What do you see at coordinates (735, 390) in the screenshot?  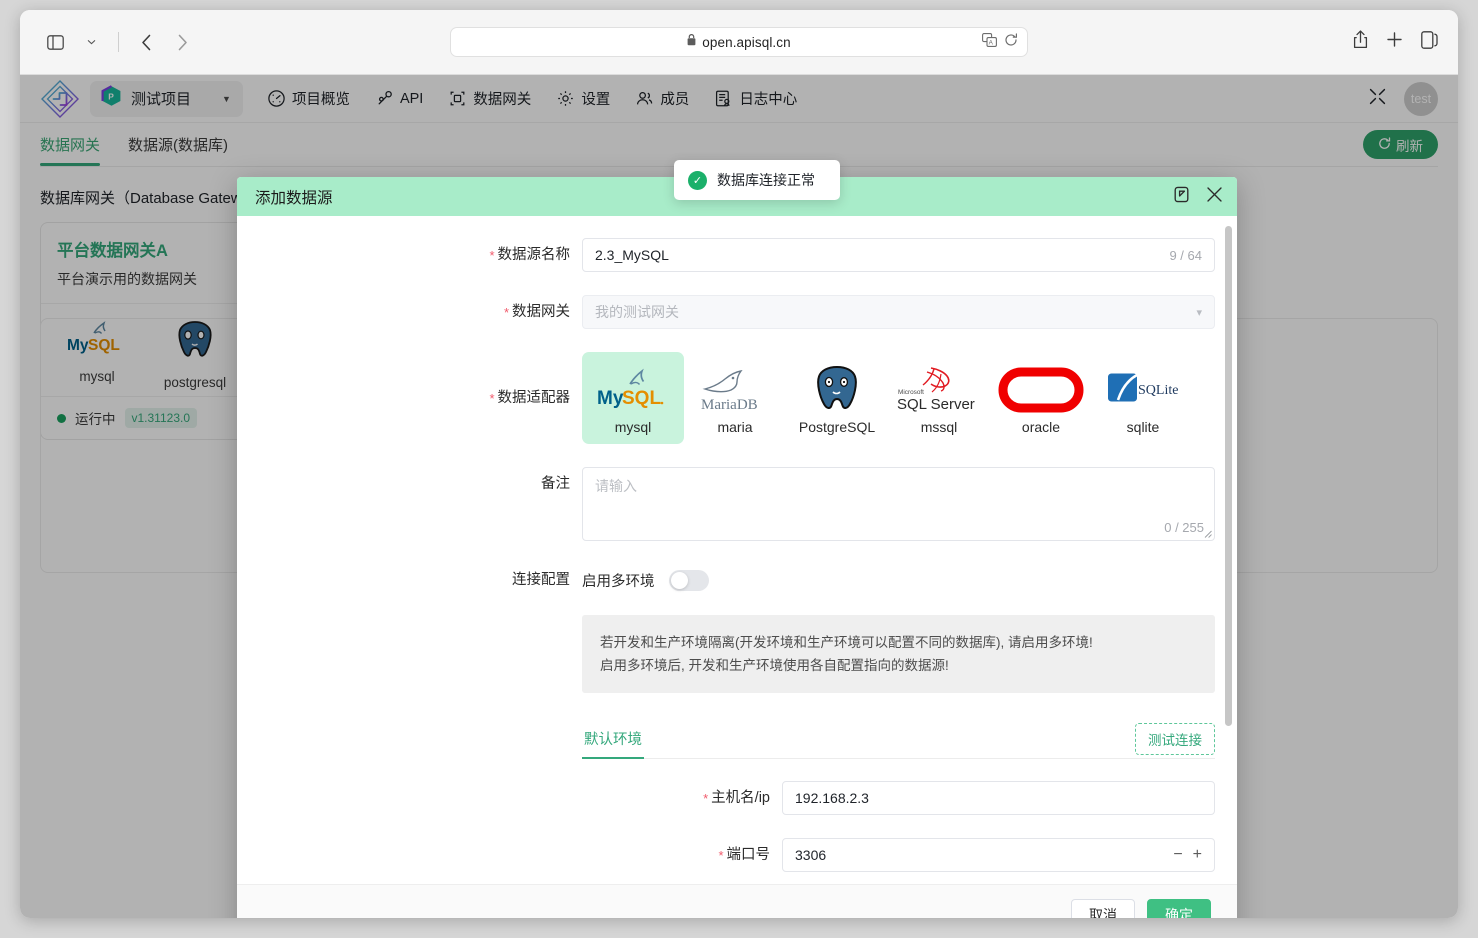 I see `mariadb-logo-icon: MariaDB` at bounding box center [735, 390].